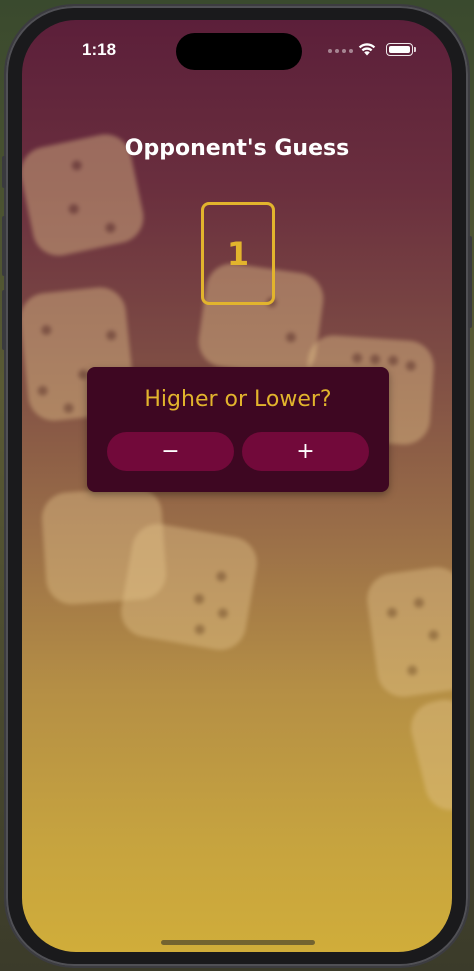 The width and height of the screenshot is (474, 971). What do you see at coordinates (415, 49) in the screenshot?
I see `battery-nub` at bounding box center [415, 49].